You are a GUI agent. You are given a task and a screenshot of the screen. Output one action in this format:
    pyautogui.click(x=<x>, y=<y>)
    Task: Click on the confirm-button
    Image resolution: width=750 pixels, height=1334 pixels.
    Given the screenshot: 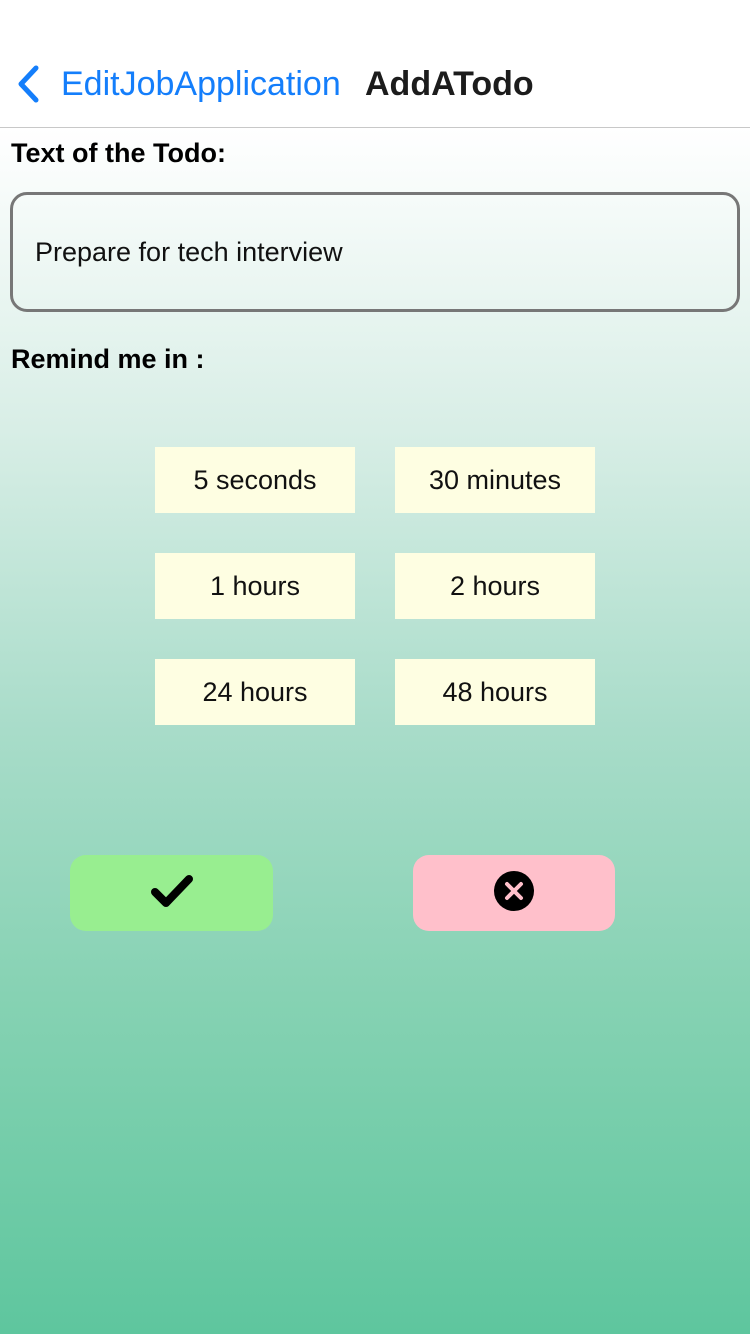 What is the action you would take?
    pyautogui.click(x=171, y=893)
    